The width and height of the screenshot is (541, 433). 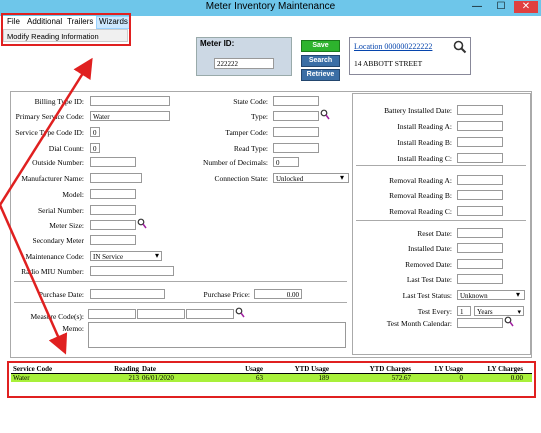 I want to click on removal-reading-b-input, so click(x=480, y=195).